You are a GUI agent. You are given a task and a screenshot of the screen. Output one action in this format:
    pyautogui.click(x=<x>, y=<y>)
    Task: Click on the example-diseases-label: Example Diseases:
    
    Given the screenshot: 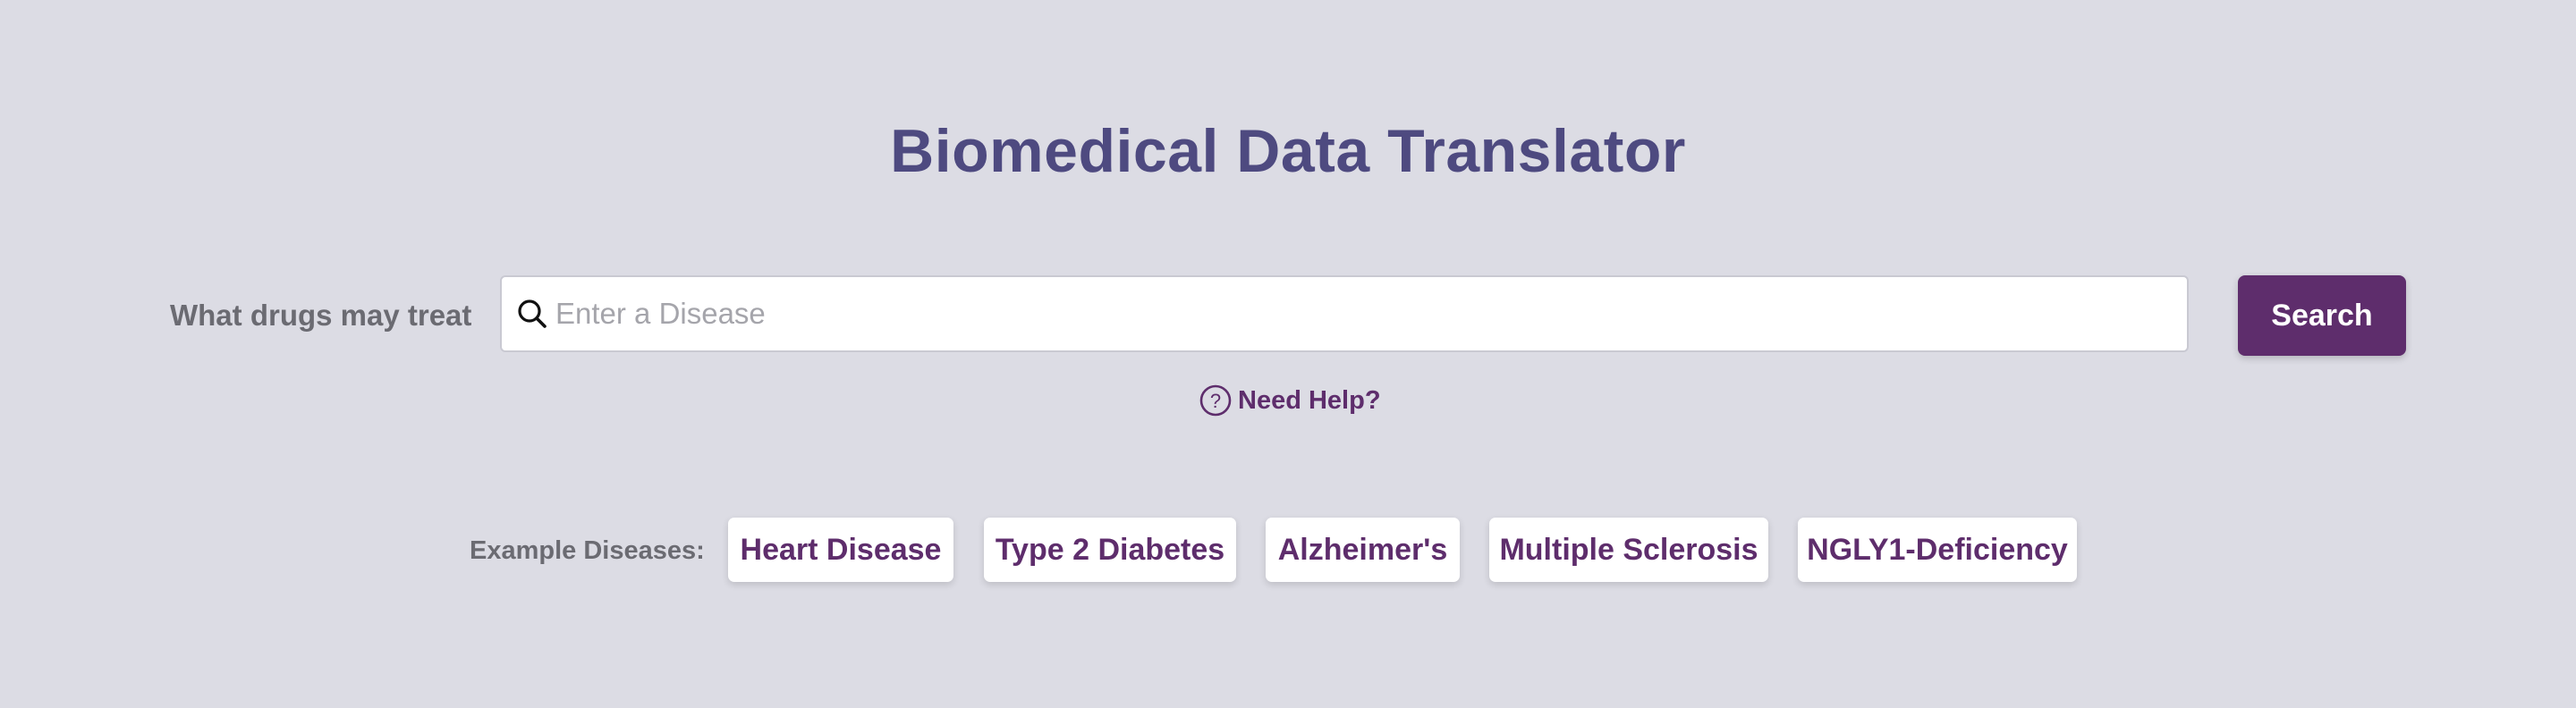 What is the action you would take?
    pyautogui.click(x=587, y=550)
    